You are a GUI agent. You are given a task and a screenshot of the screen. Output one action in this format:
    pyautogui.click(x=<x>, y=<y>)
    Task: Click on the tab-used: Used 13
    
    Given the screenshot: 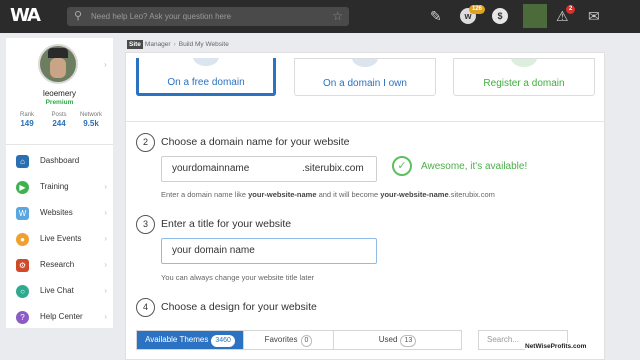 What is the action you would take?
    pyautogui.click(x=397, y=340)
    